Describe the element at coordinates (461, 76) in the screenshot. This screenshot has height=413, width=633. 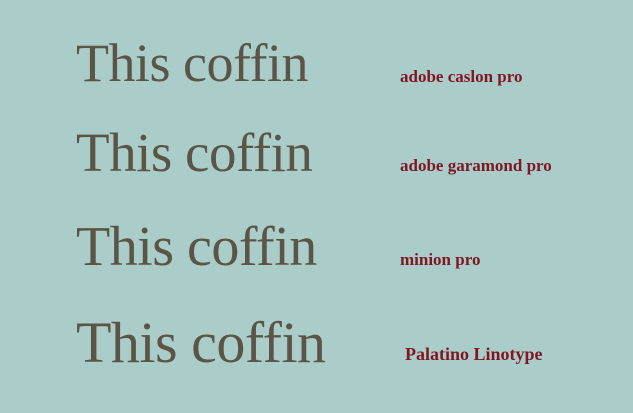
I see `font-name-label: adobe caslon pro` at that location.